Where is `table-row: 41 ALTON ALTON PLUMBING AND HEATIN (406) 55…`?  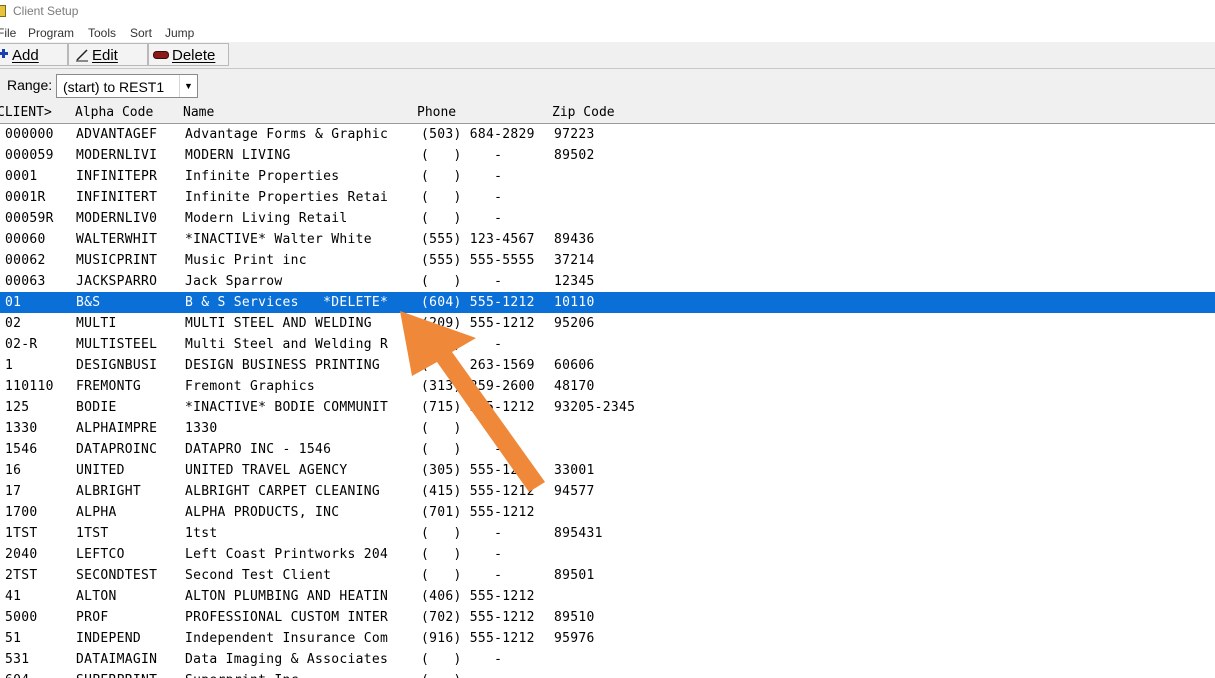 table-row: 41 ALTON ALTON PLUMBING AND HEATIN (406) 55… is located at coordinates (607, 596).